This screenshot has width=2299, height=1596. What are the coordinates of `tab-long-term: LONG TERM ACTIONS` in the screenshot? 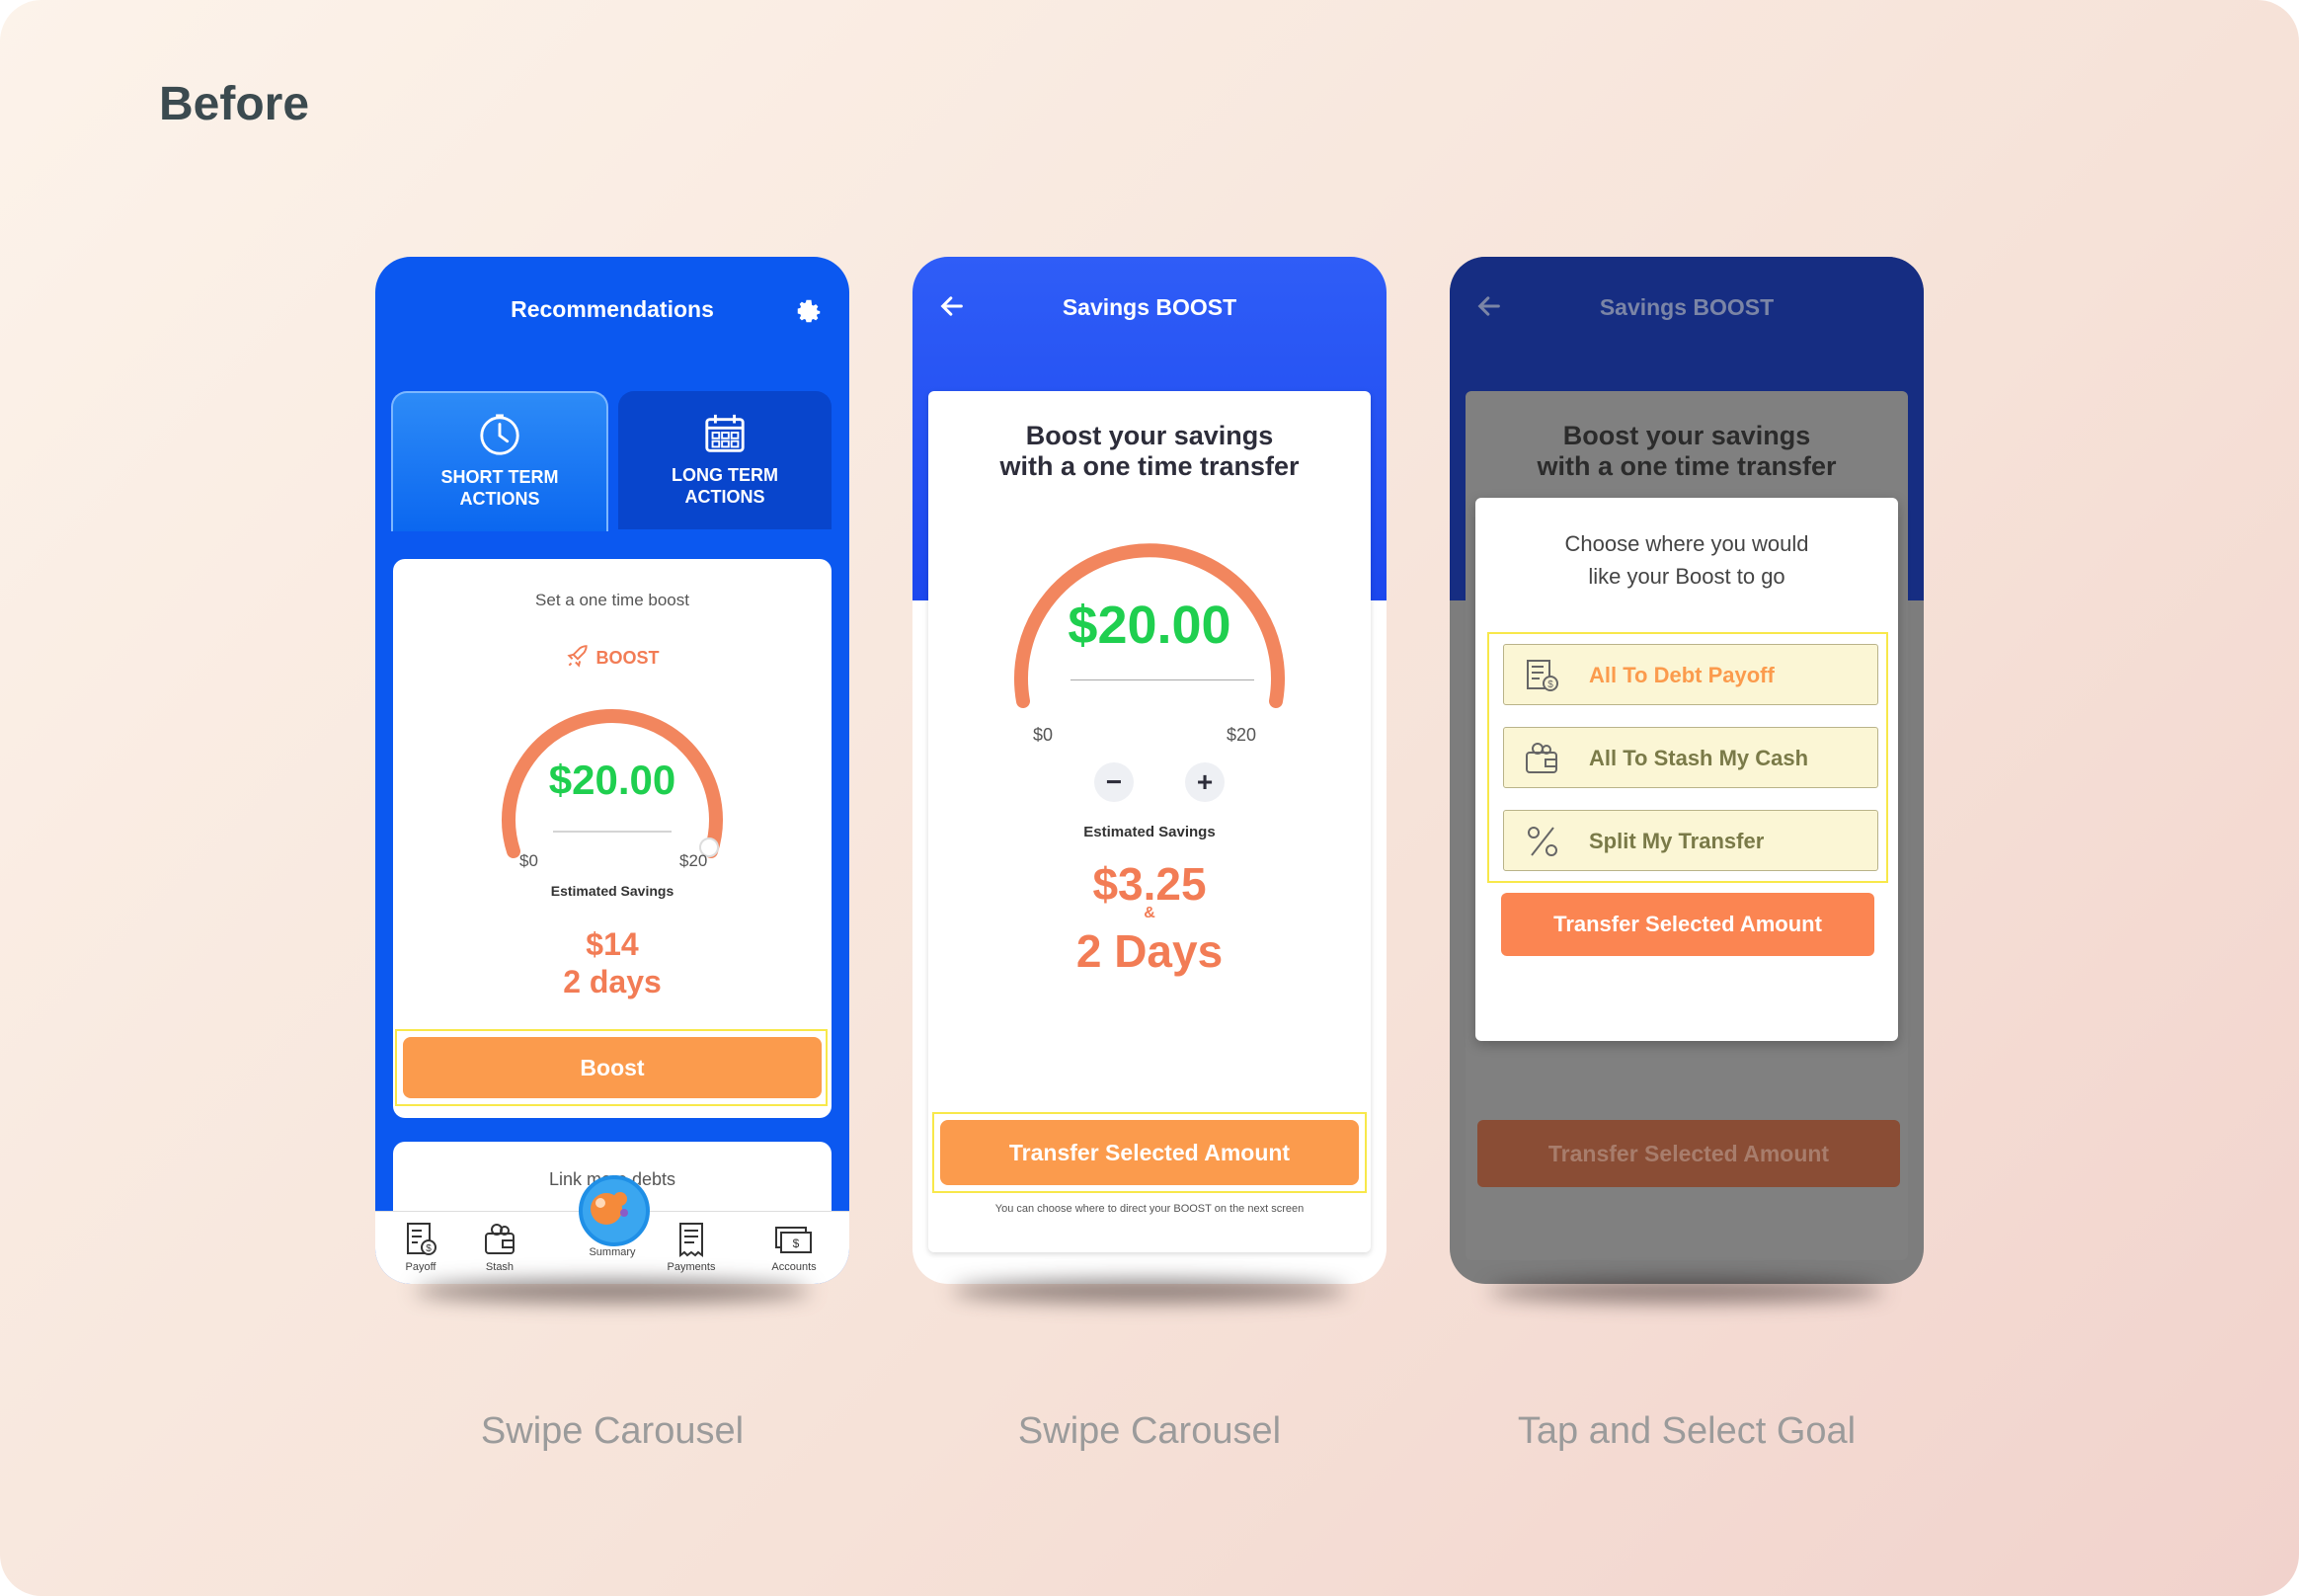 It's located at (725, 460).